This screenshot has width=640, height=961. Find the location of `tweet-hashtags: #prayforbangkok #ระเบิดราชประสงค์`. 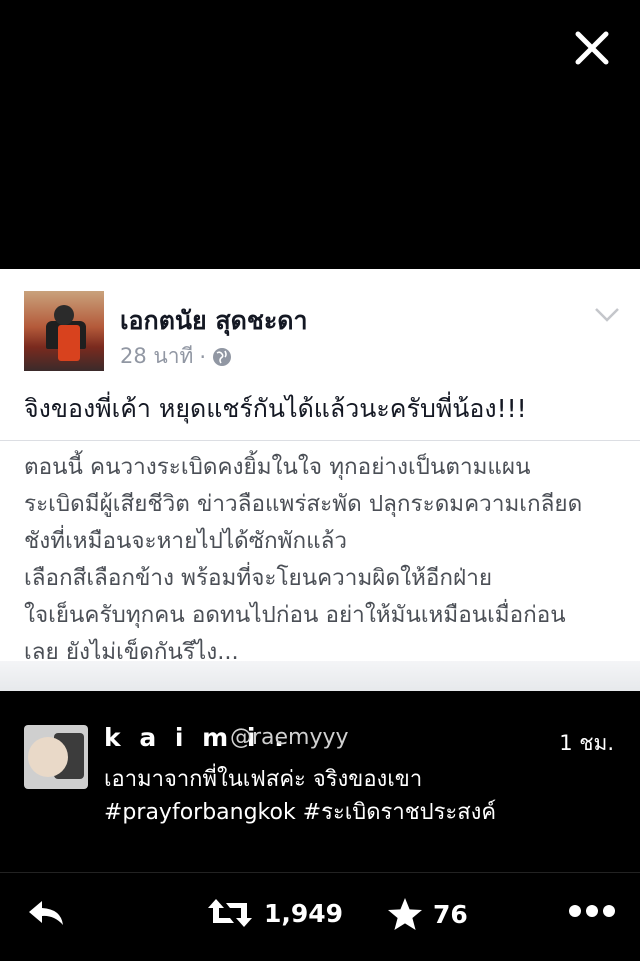

tweet-hashtags: #prayforbangkok #ระเบิดราชประสงค์ is located at coordinates (364, 812).